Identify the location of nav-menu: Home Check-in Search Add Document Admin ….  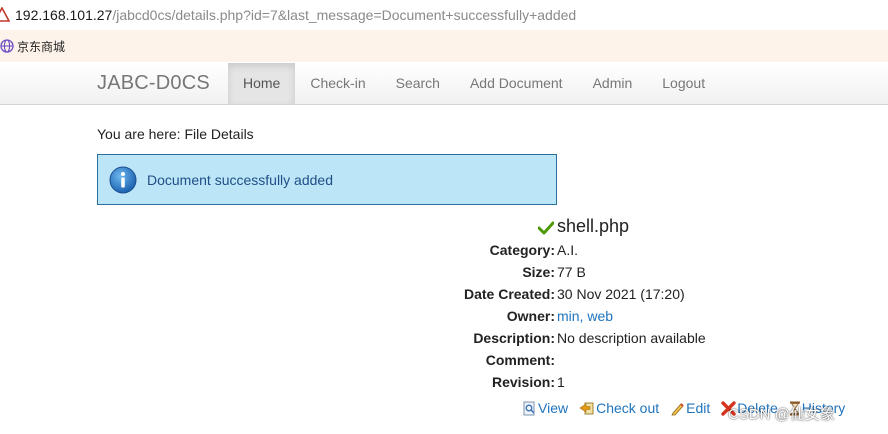
(474, 83).